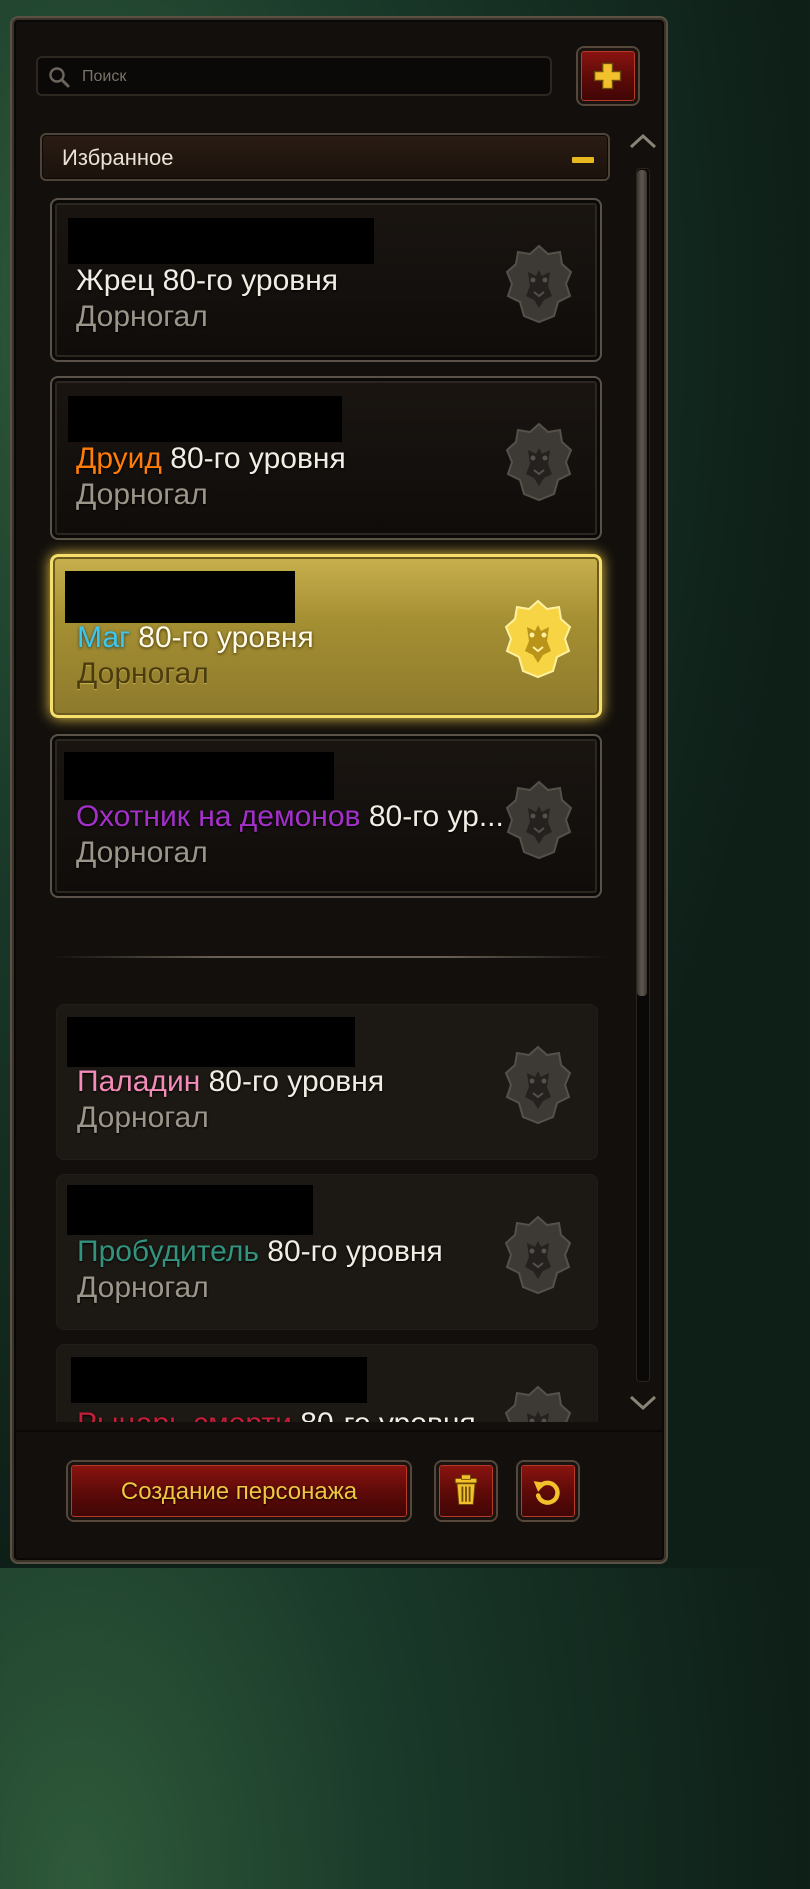 The image size is (810, 1889). I want to click on scroll-up-arrow-icon, so click(643, 141).